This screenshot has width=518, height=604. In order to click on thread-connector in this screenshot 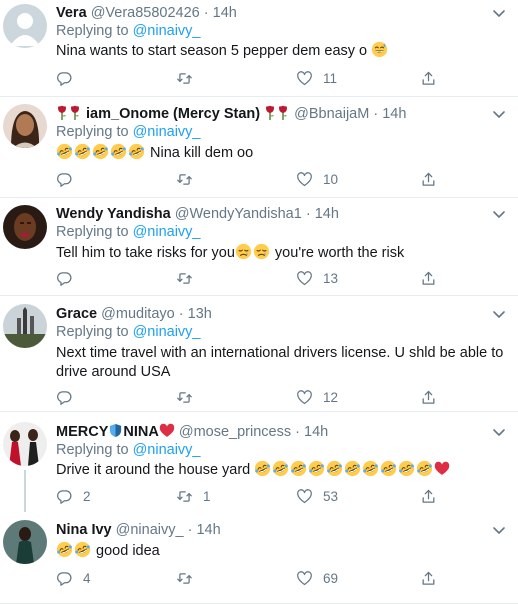, I will do `click(25, 491)`.